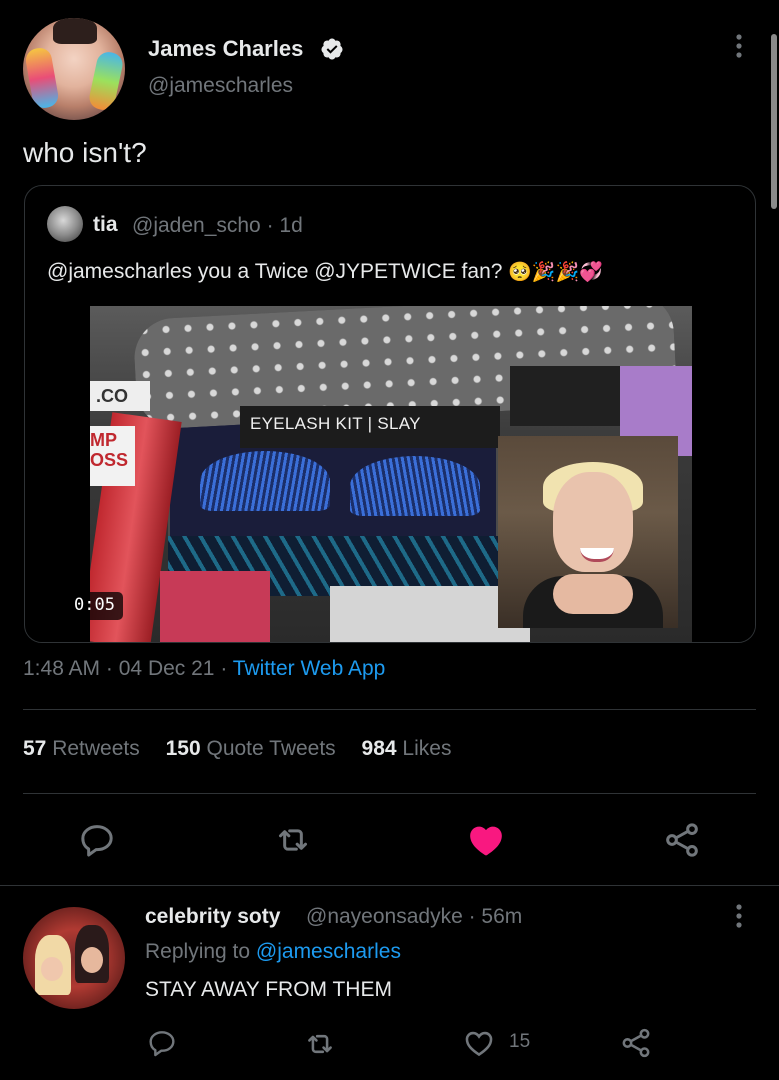  Describe the element at coordinates (61, 668) in the screenshot. I see `tweet-time: 1:48 AM` at that location.